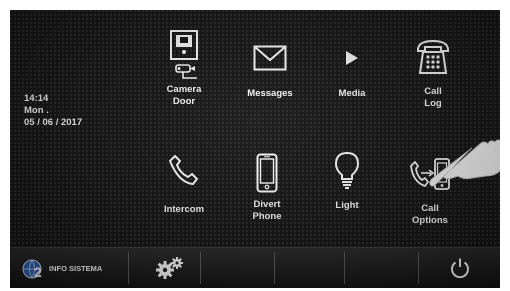  What do you see at coordinates (270, 93) in the screenshot?
I see `messages-label: Messages` at bounding box center [270, 93].